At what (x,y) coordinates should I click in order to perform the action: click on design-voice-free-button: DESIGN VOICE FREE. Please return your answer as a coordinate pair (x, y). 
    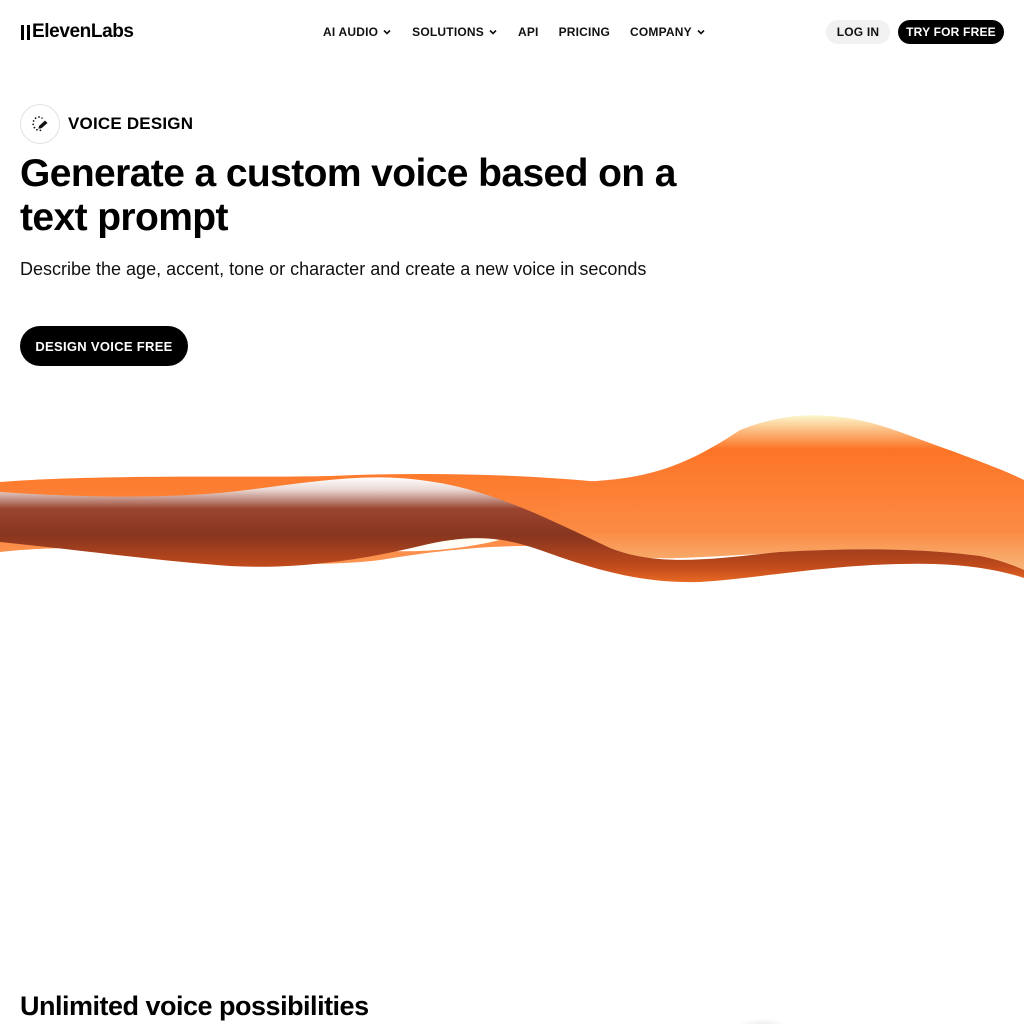
    Looking at the image, I should click on (104, 346).